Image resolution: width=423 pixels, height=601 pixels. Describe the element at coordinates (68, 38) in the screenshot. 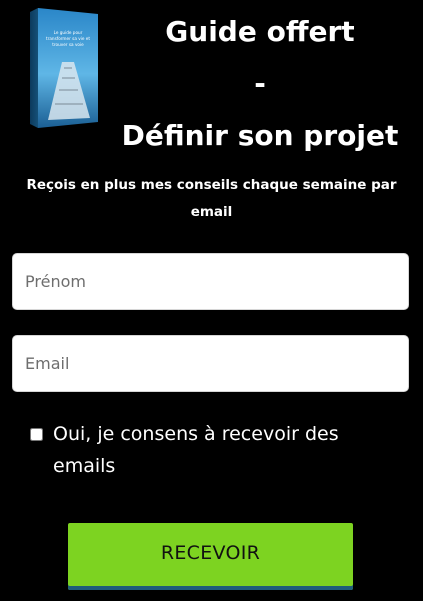

I see `svg-text: transformer sa vie et` at that location.